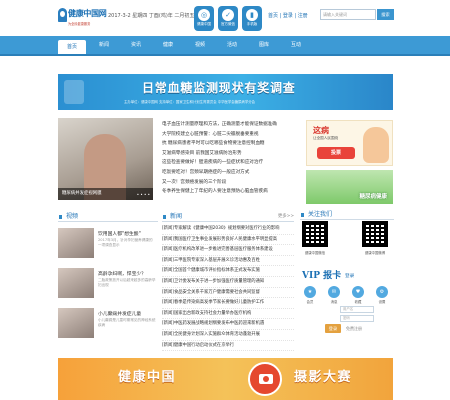 The height and width of the screenshot is (400, 450). Describe the element at coordinates (264, 45) in the screenshot. I see `nav-item-gallery: 图库` at that location.